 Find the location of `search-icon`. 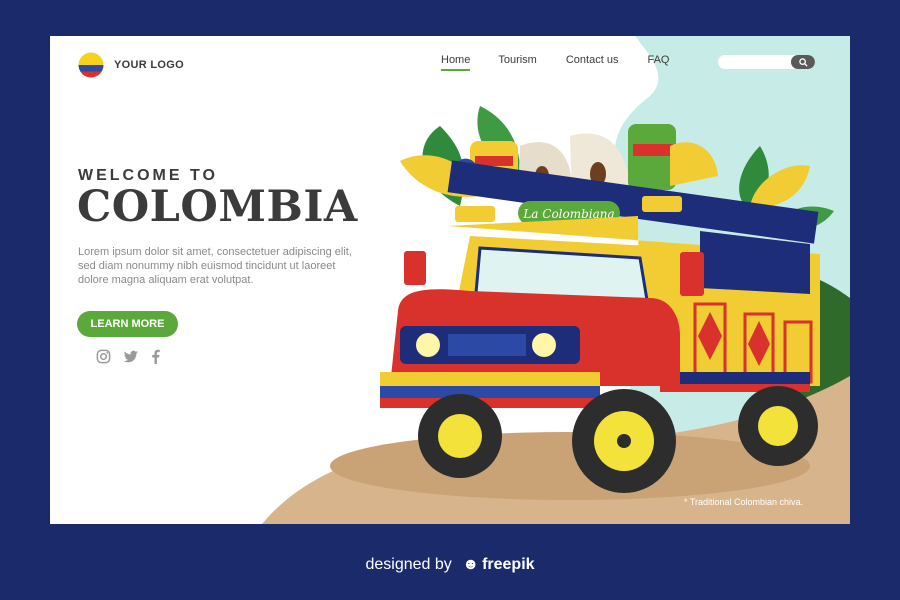

search-icon is located at coordinates (803, 62).